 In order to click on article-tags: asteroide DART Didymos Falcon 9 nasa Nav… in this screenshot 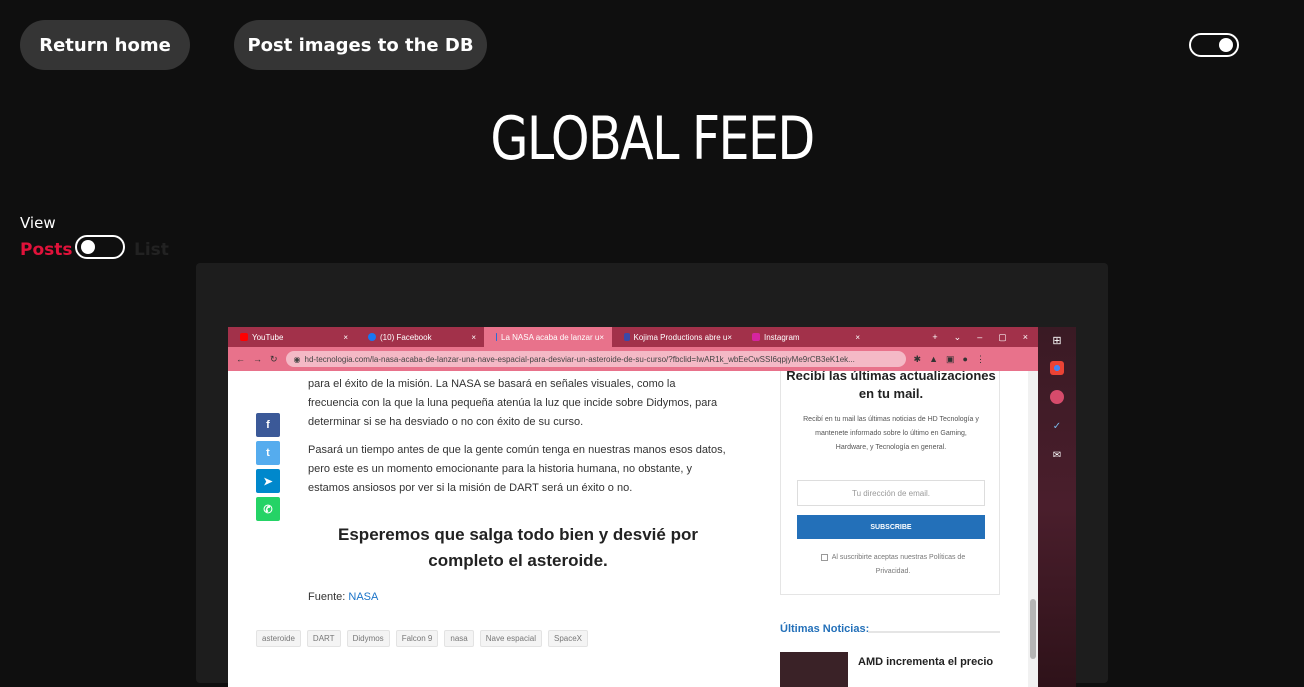, I will do `click(422, 638)`.